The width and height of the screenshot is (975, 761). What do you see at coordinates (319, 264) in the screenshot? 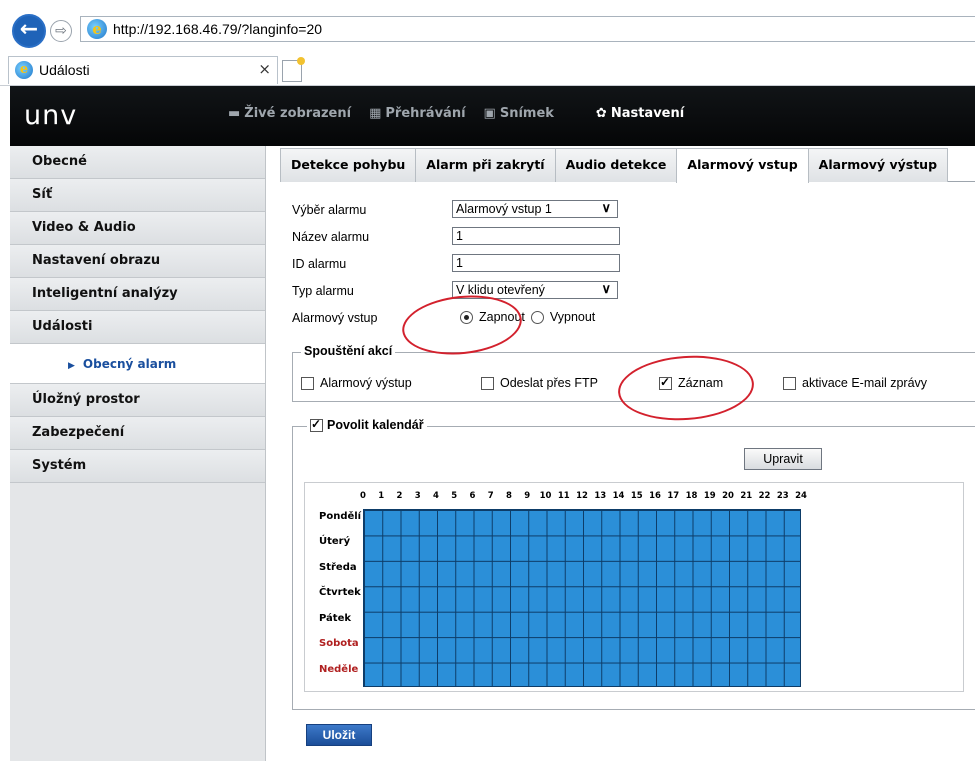
I see `alarm-id-label: ID alarmu` at bounding box center [319, 264].